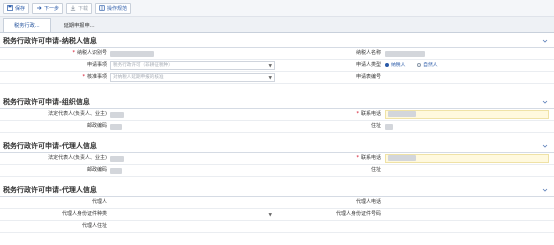 The width and height of the screenshot is (554, 245). Describe the element at coordinates (99, 202) in the screenshot. I see `agent-label: 代理人` at that location.